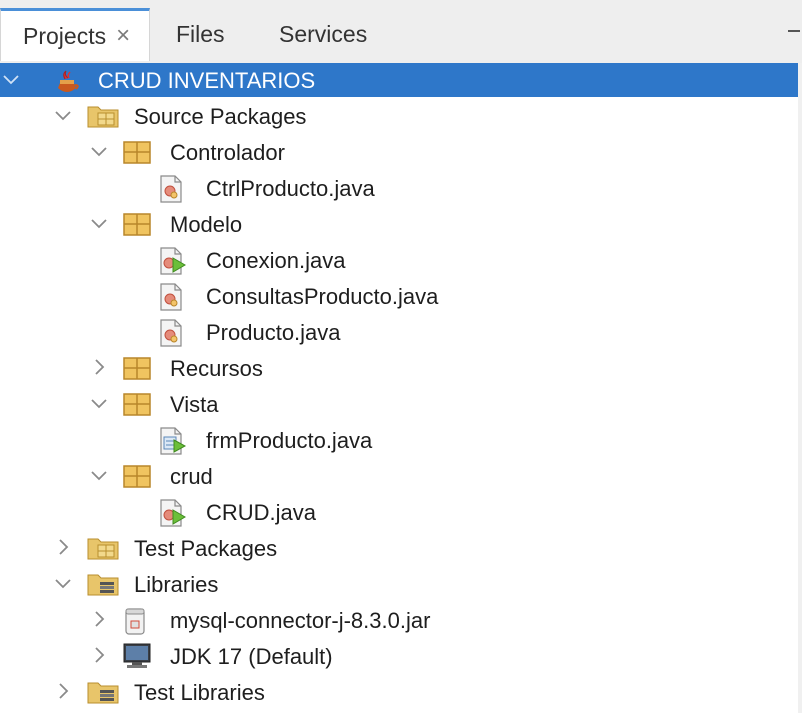 This screenshot has height=713, width=802. I want to click on tree-row: CtrlProducto.java, so click(401, 189).